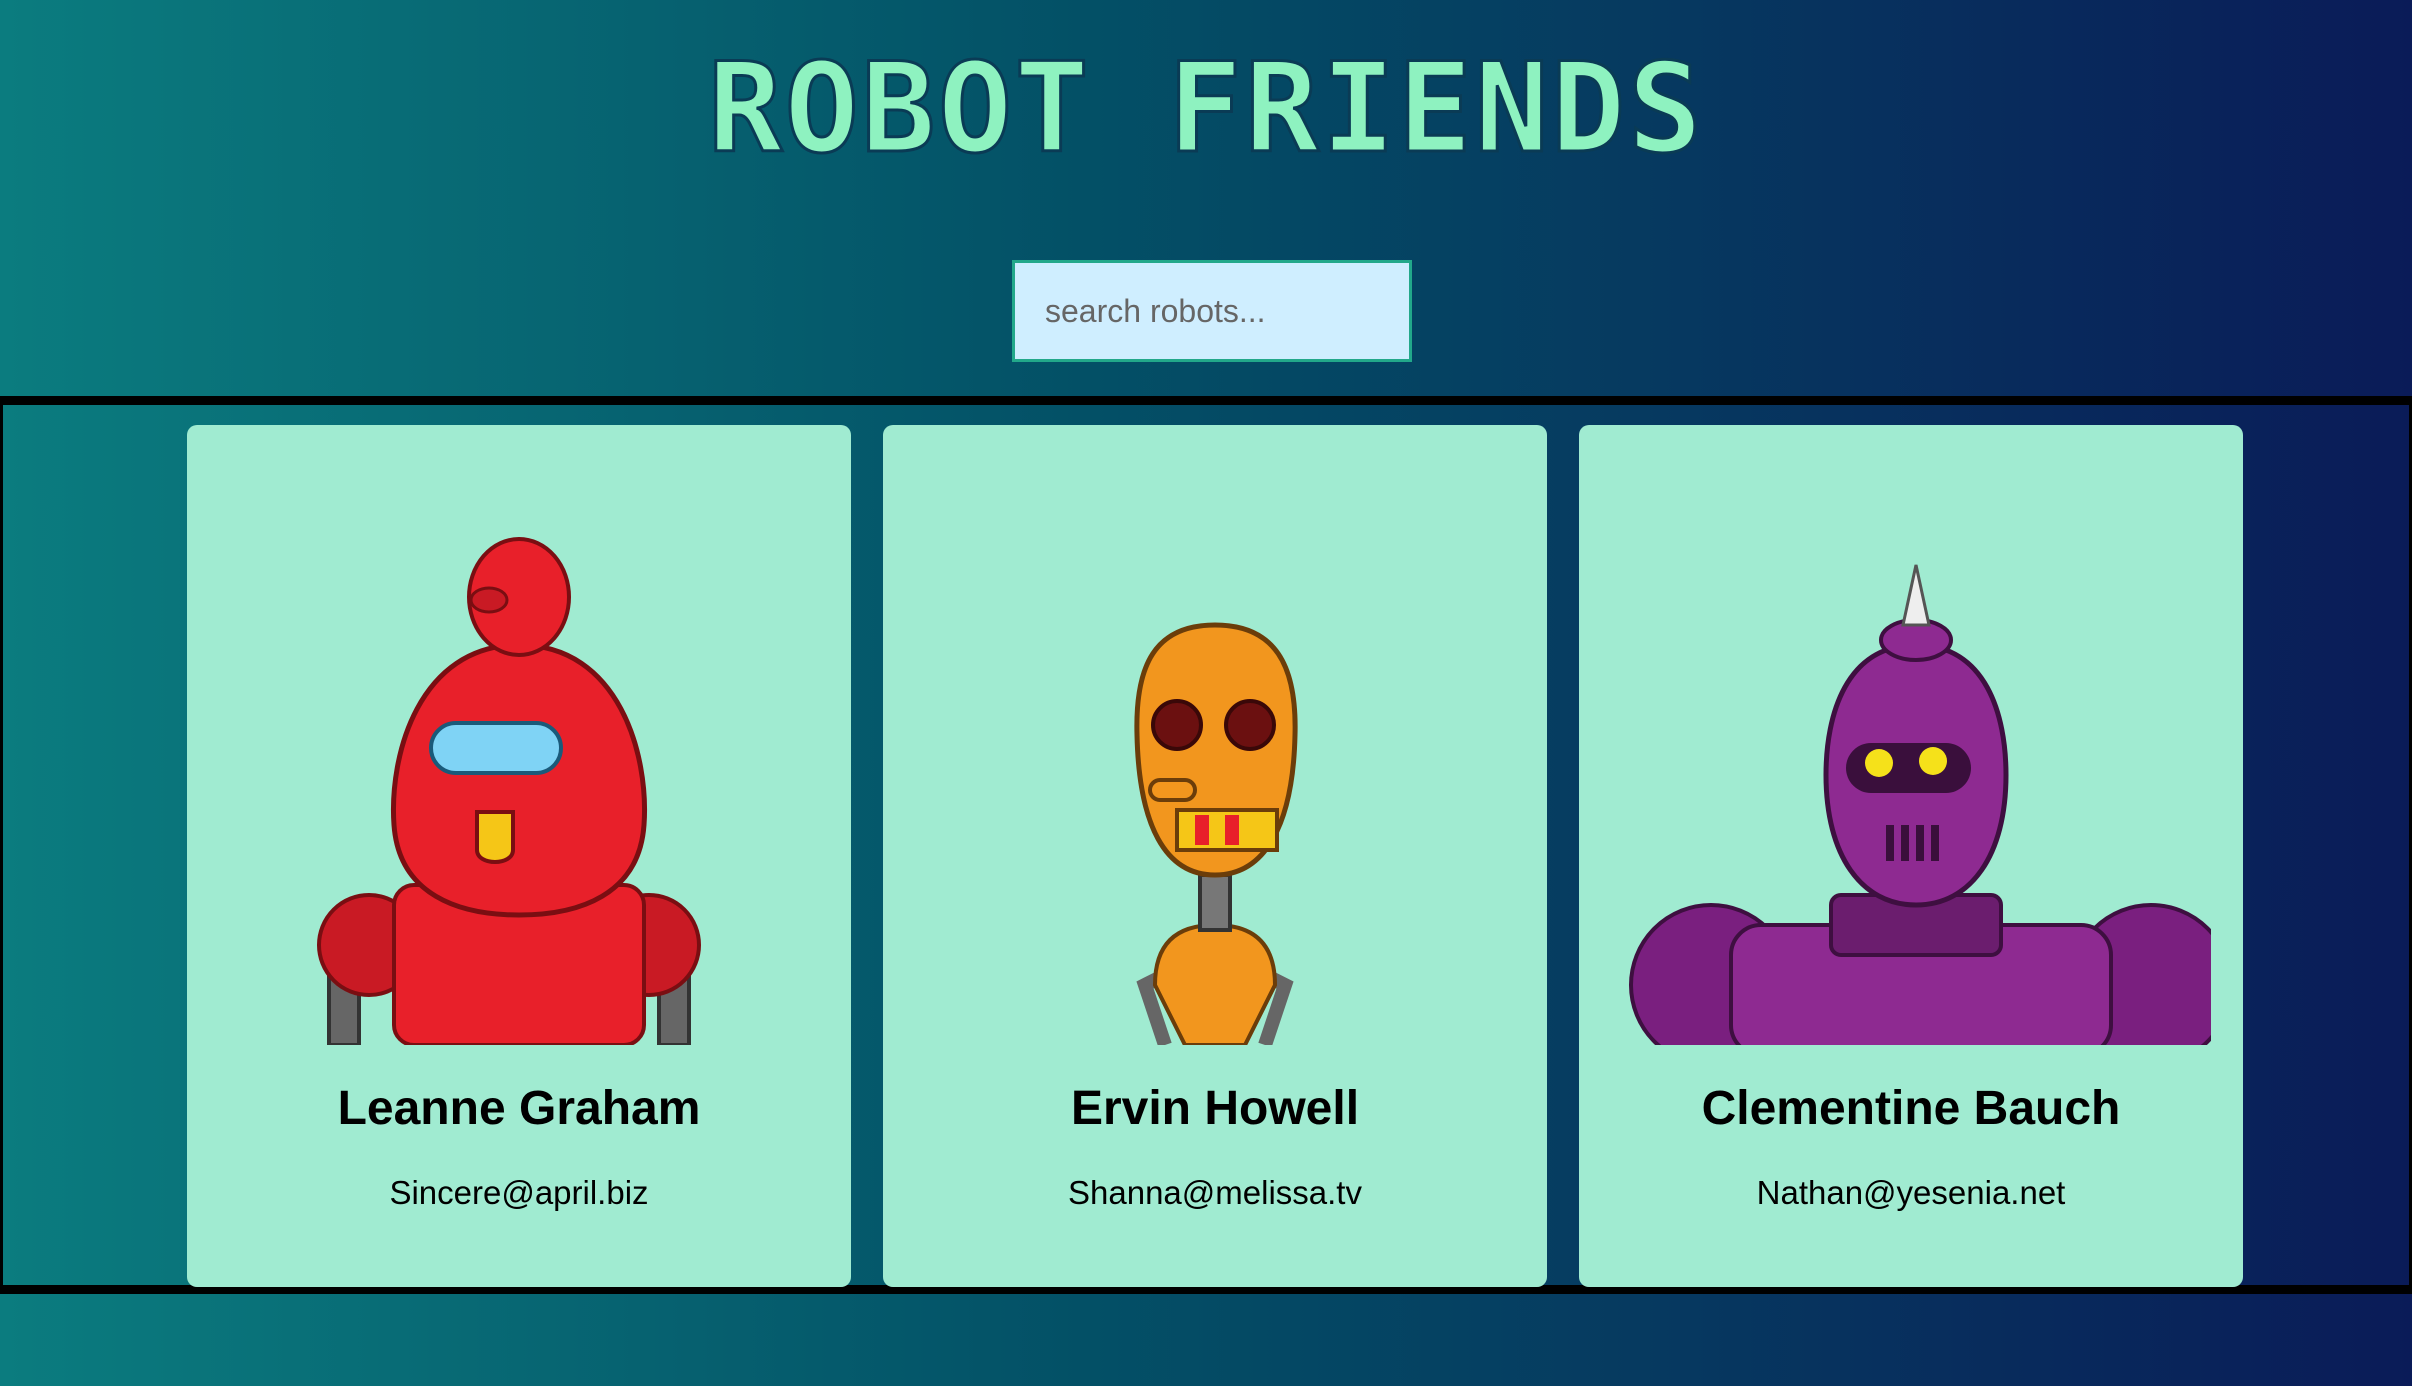 The image size is (2412, 1386). I want to click on robot-email: Sincere@april.biz, so click(519, 1192).